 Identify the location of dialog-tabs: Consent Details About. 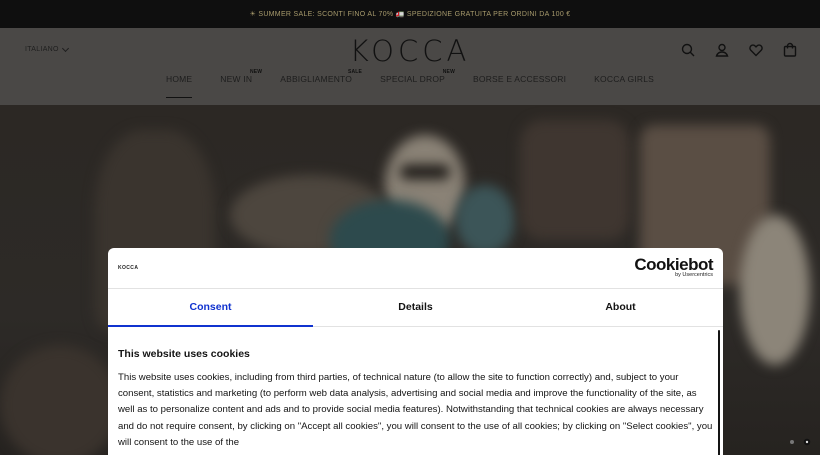
(415, 308).